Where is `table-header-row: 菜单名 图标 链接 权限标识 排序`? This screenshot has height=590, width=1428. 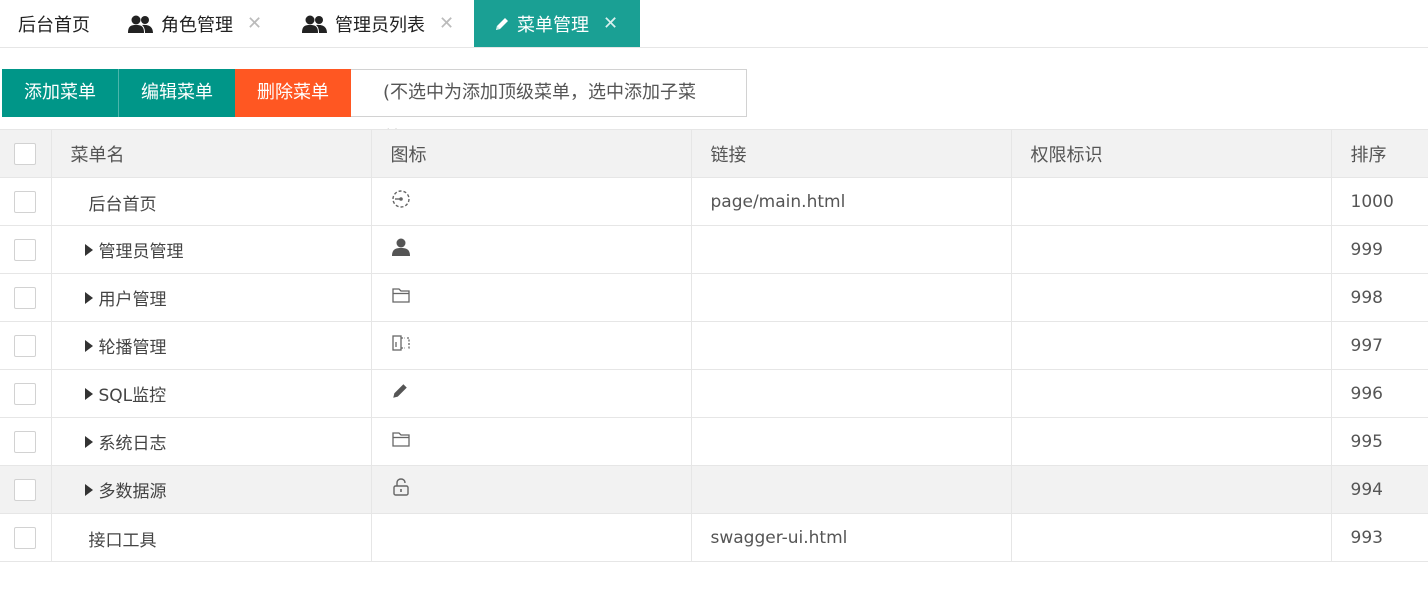 table-header-row: 菜单名 图标 链接 权限标识 排序 is located at coordinates (714, 153).